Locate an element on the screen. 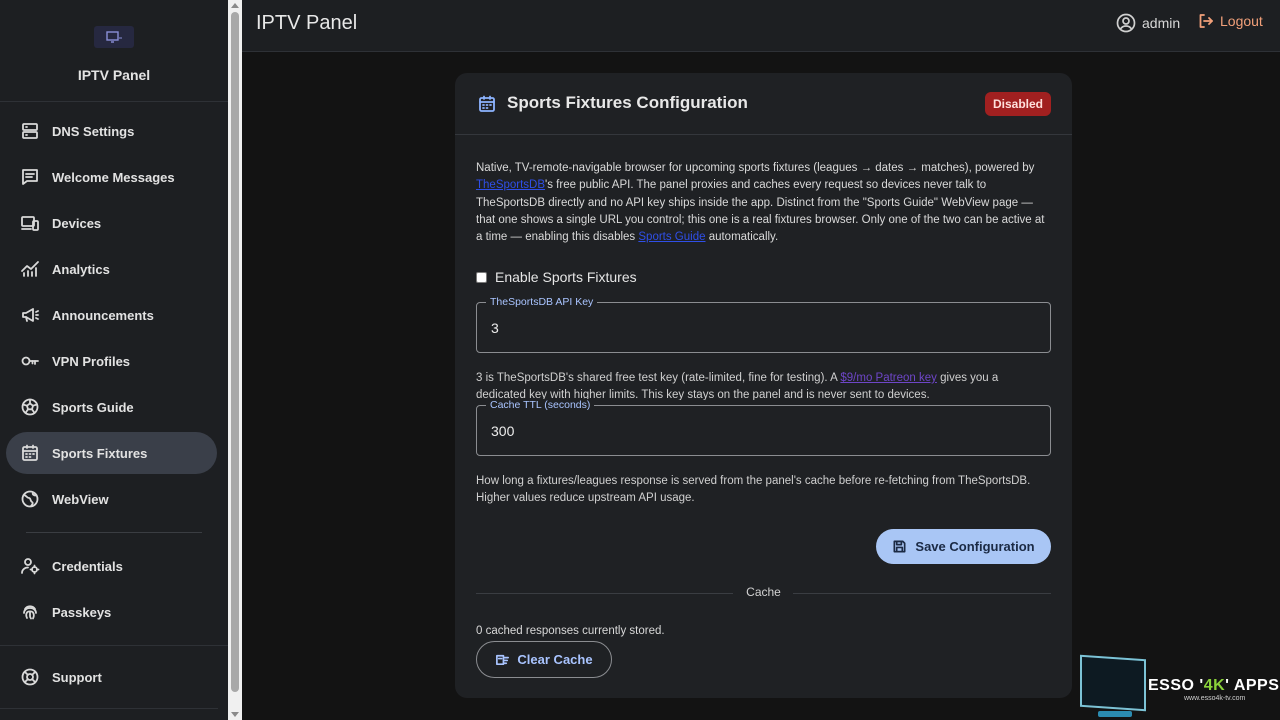  api-key-label: TheSportsDB API Key is located at coordinates (542, 302).